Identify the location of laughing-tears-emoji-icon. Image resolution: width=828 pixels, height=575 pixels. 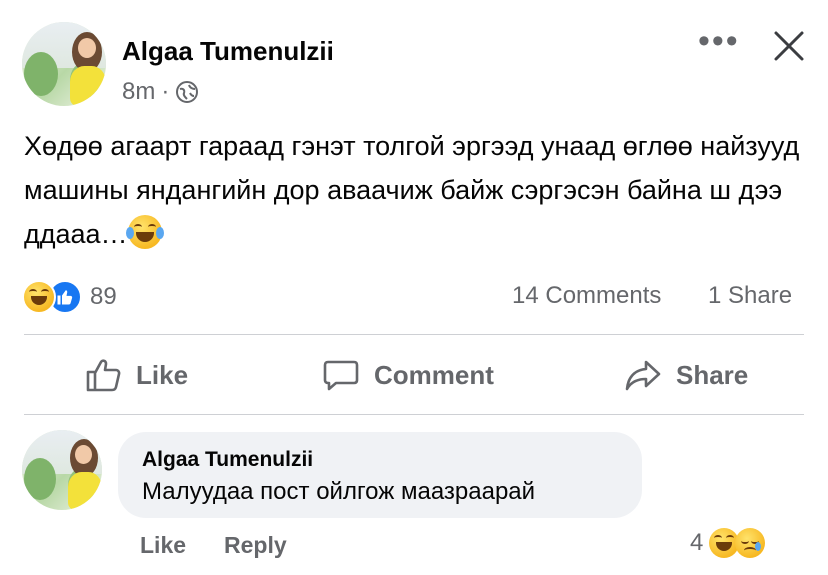
(144, 232).